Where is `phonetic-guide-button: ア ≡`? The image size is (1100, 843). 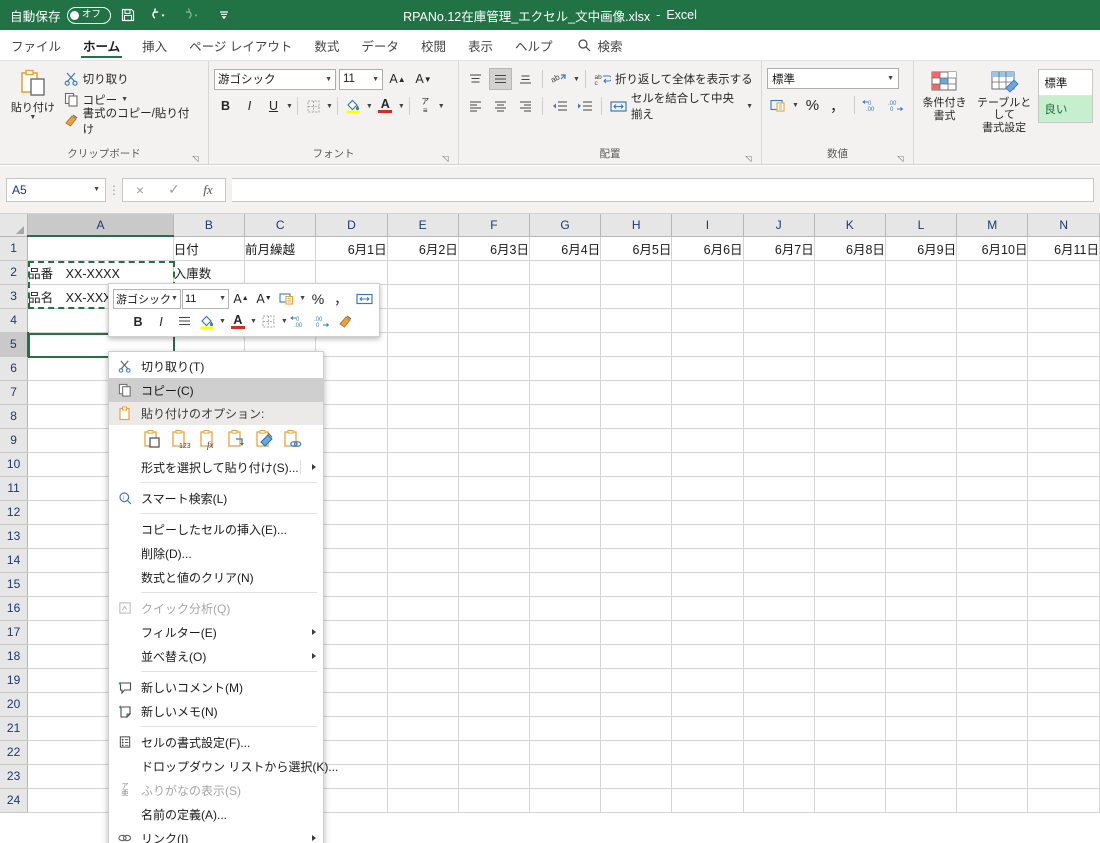 phonetic-guide-button: ア ≡ is located at coordinates (425, 106).